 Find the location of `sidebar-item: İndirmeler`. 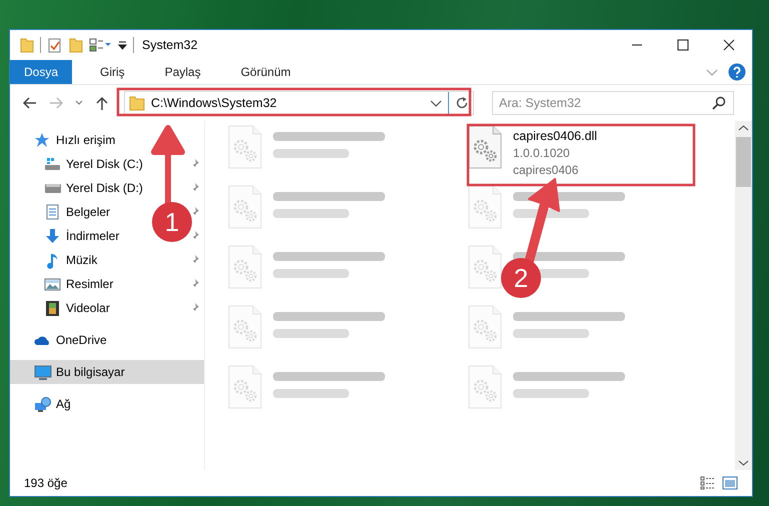

sidebar-item: İndirmeler is located at coordinates (93, 236).